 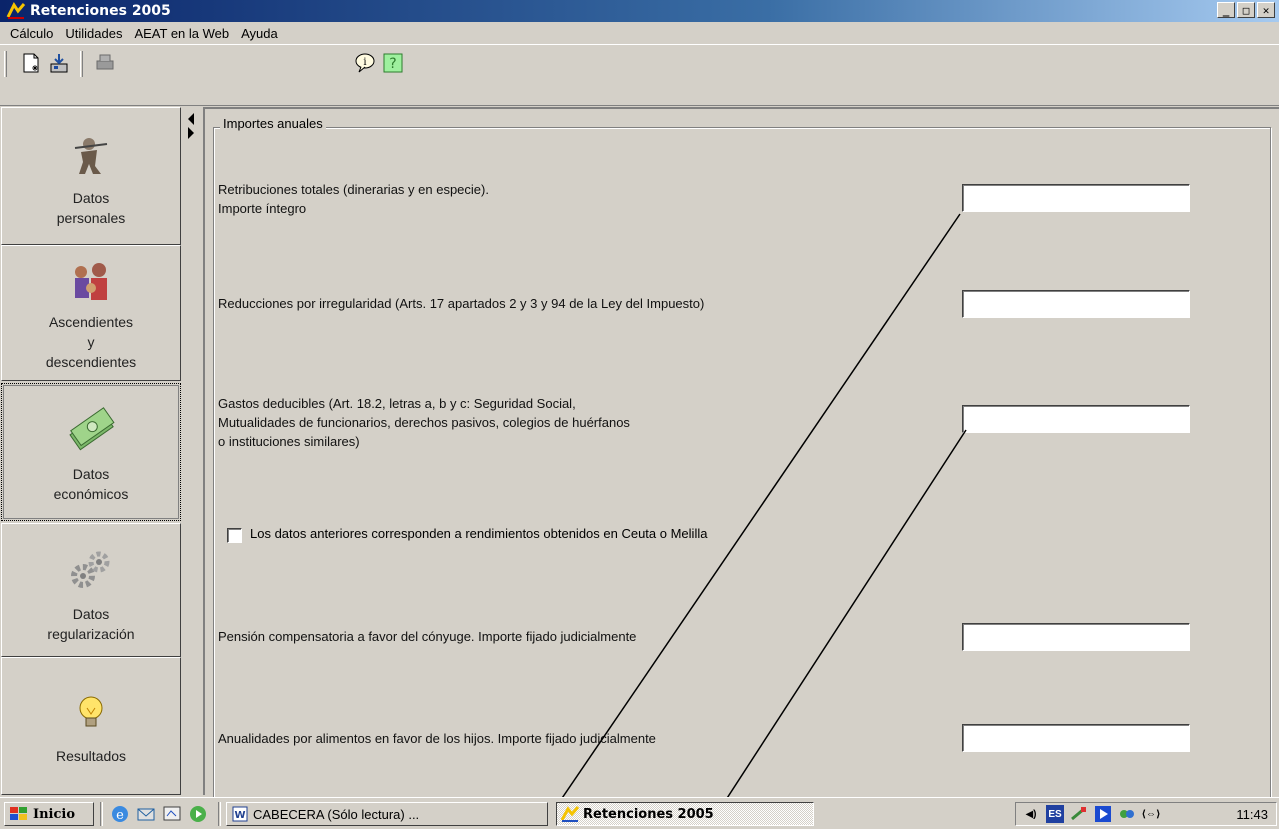 What do you see at coordinates (54, 814) in the screenshot?
I see `start-label: Inicio` at bounding box center [54, 814].